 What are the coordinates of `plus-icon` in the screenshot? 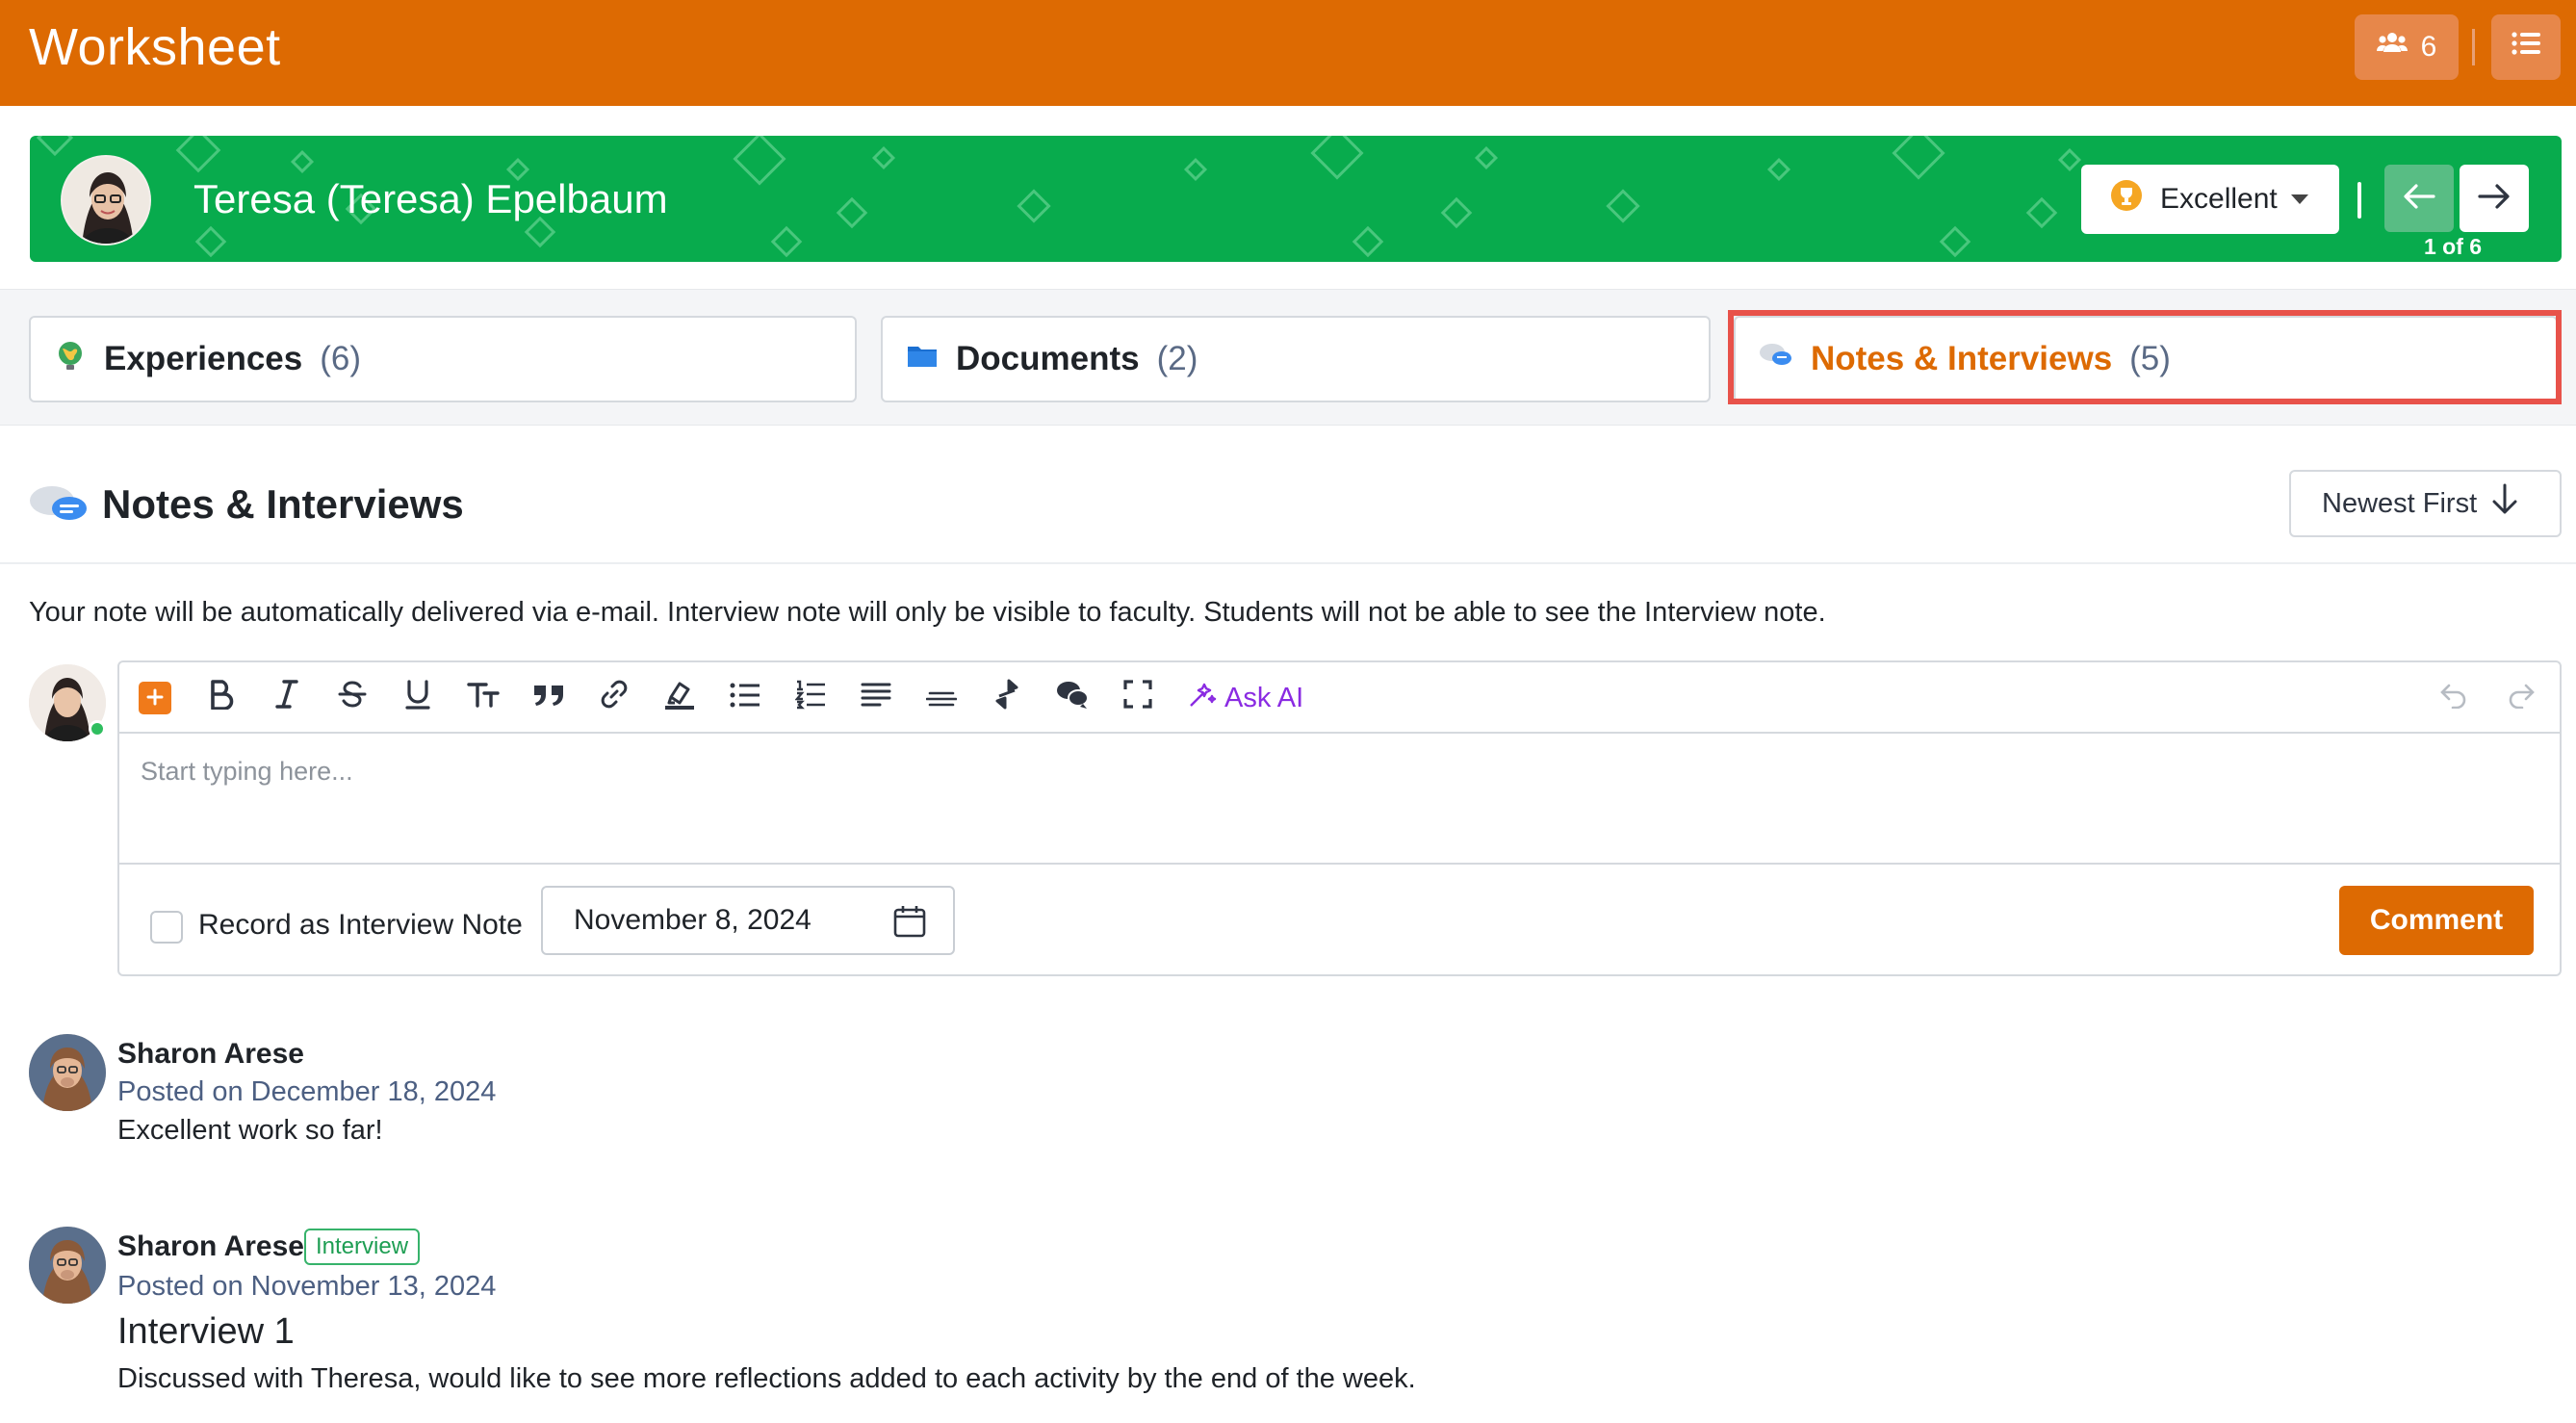 It's located at (155, 698).